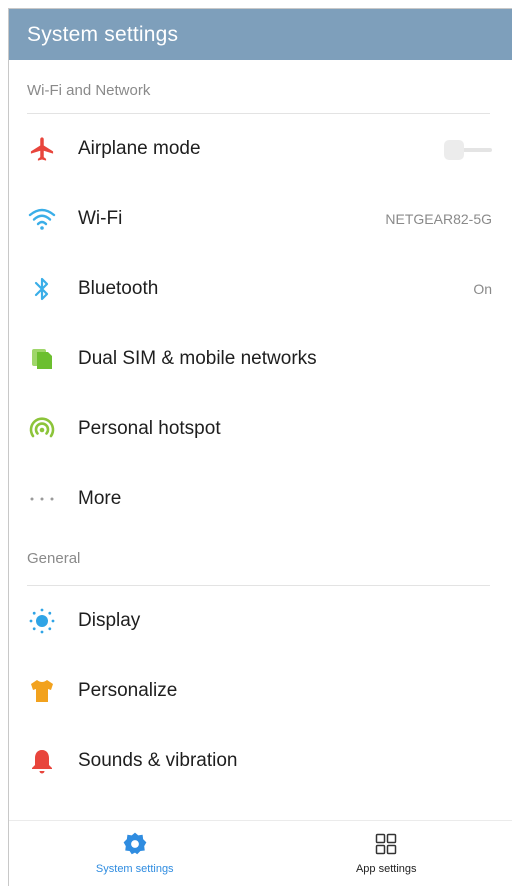 This screenshot has width=512, height=886. Describe the element at coordinates (197, 358) in the screenshot. I see `settings-item-label: Dual SIM & mobile networks` at that location.